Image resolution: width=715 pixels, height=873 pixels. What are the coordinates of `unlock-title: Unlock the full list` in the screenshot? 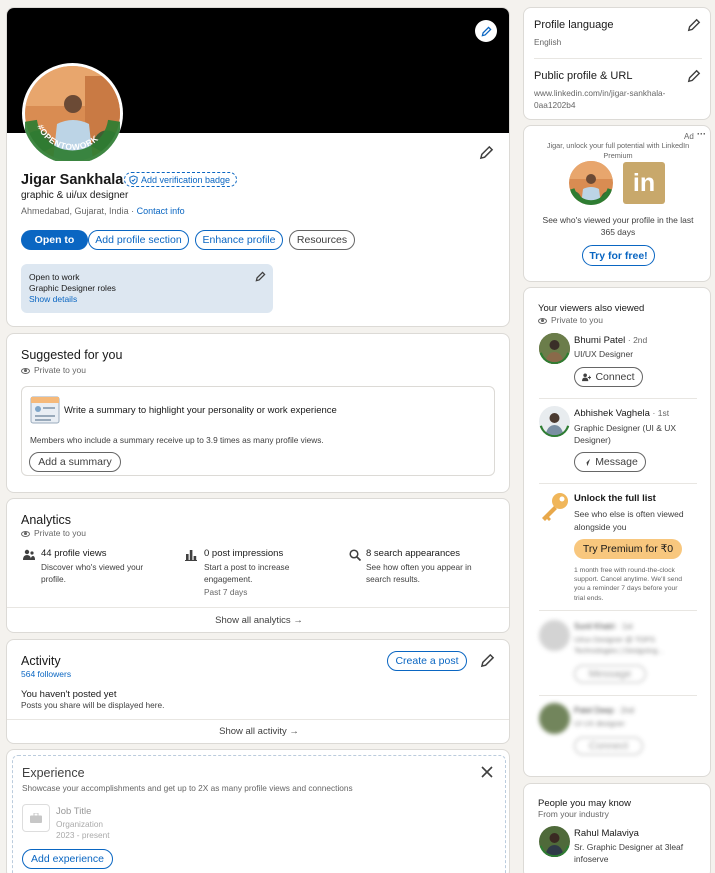 It's located at (615, 498).